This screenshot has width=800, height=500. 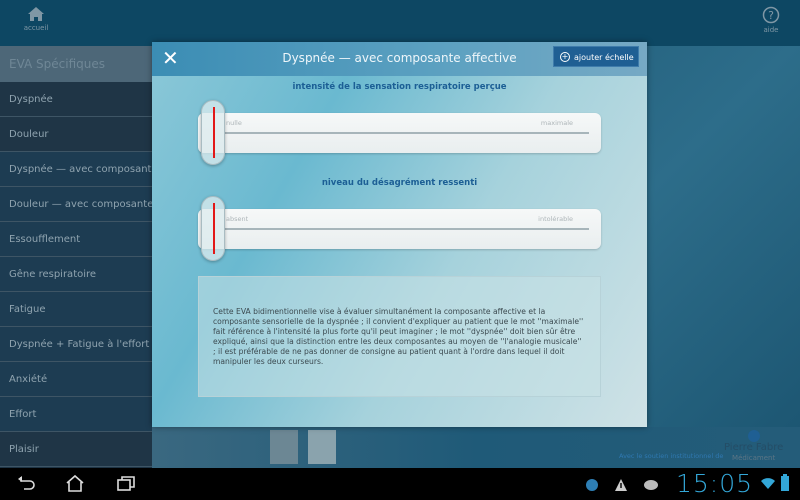 What do you see at coordinates (671, 456) in the screenshot?
I see `support-text: Avec le soutien institutionnel de` at bounding box center [671, 456].